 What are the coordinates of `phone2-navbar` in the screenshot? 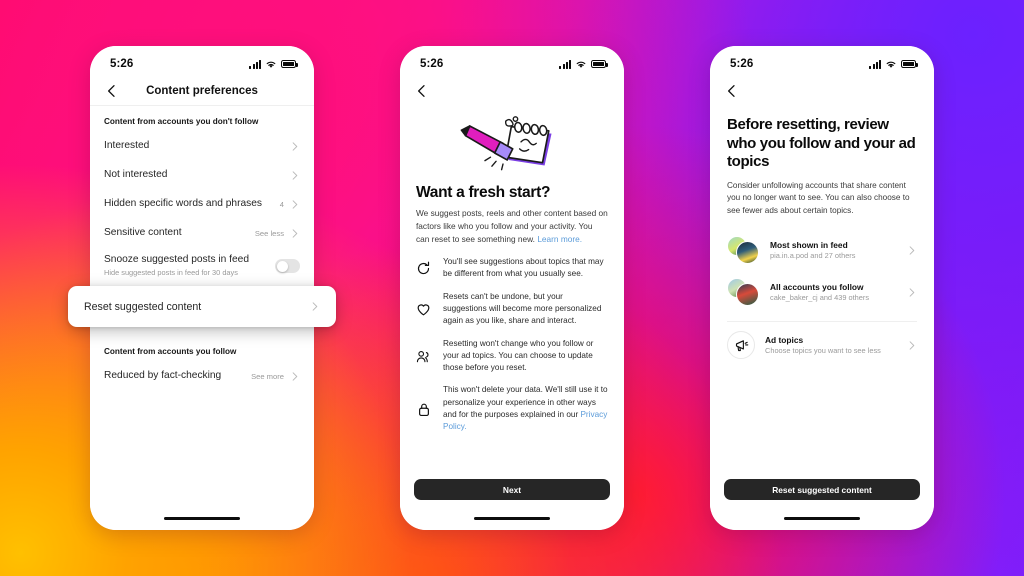 It's located at (512, 91).